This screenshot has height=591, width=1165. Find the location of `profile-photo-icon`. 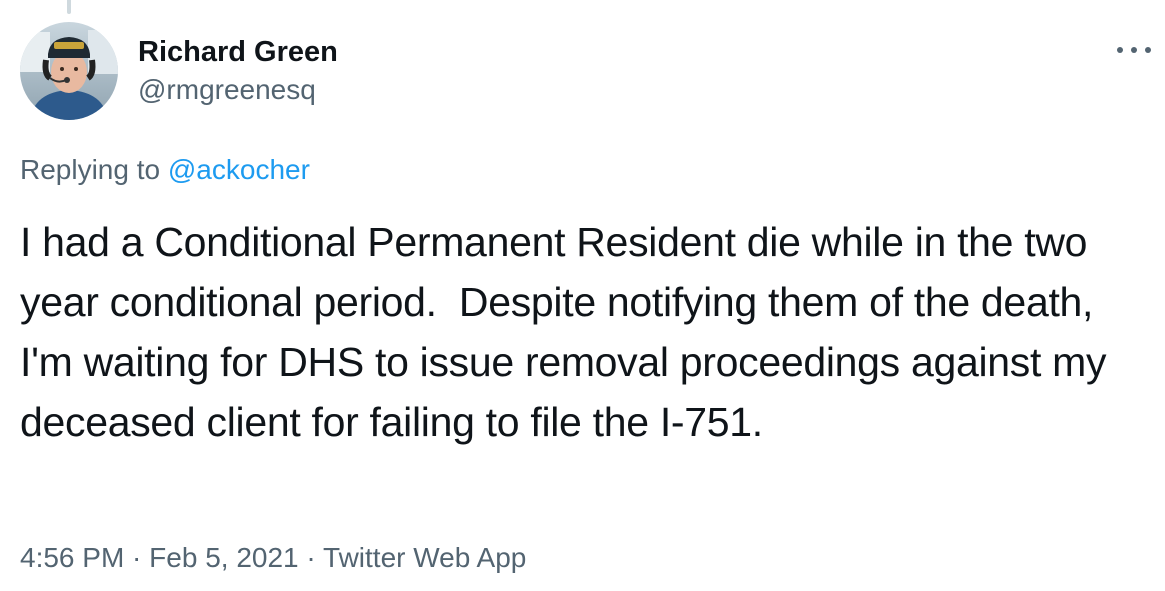

profile-photo-icon is located at coordinates (69, 71).